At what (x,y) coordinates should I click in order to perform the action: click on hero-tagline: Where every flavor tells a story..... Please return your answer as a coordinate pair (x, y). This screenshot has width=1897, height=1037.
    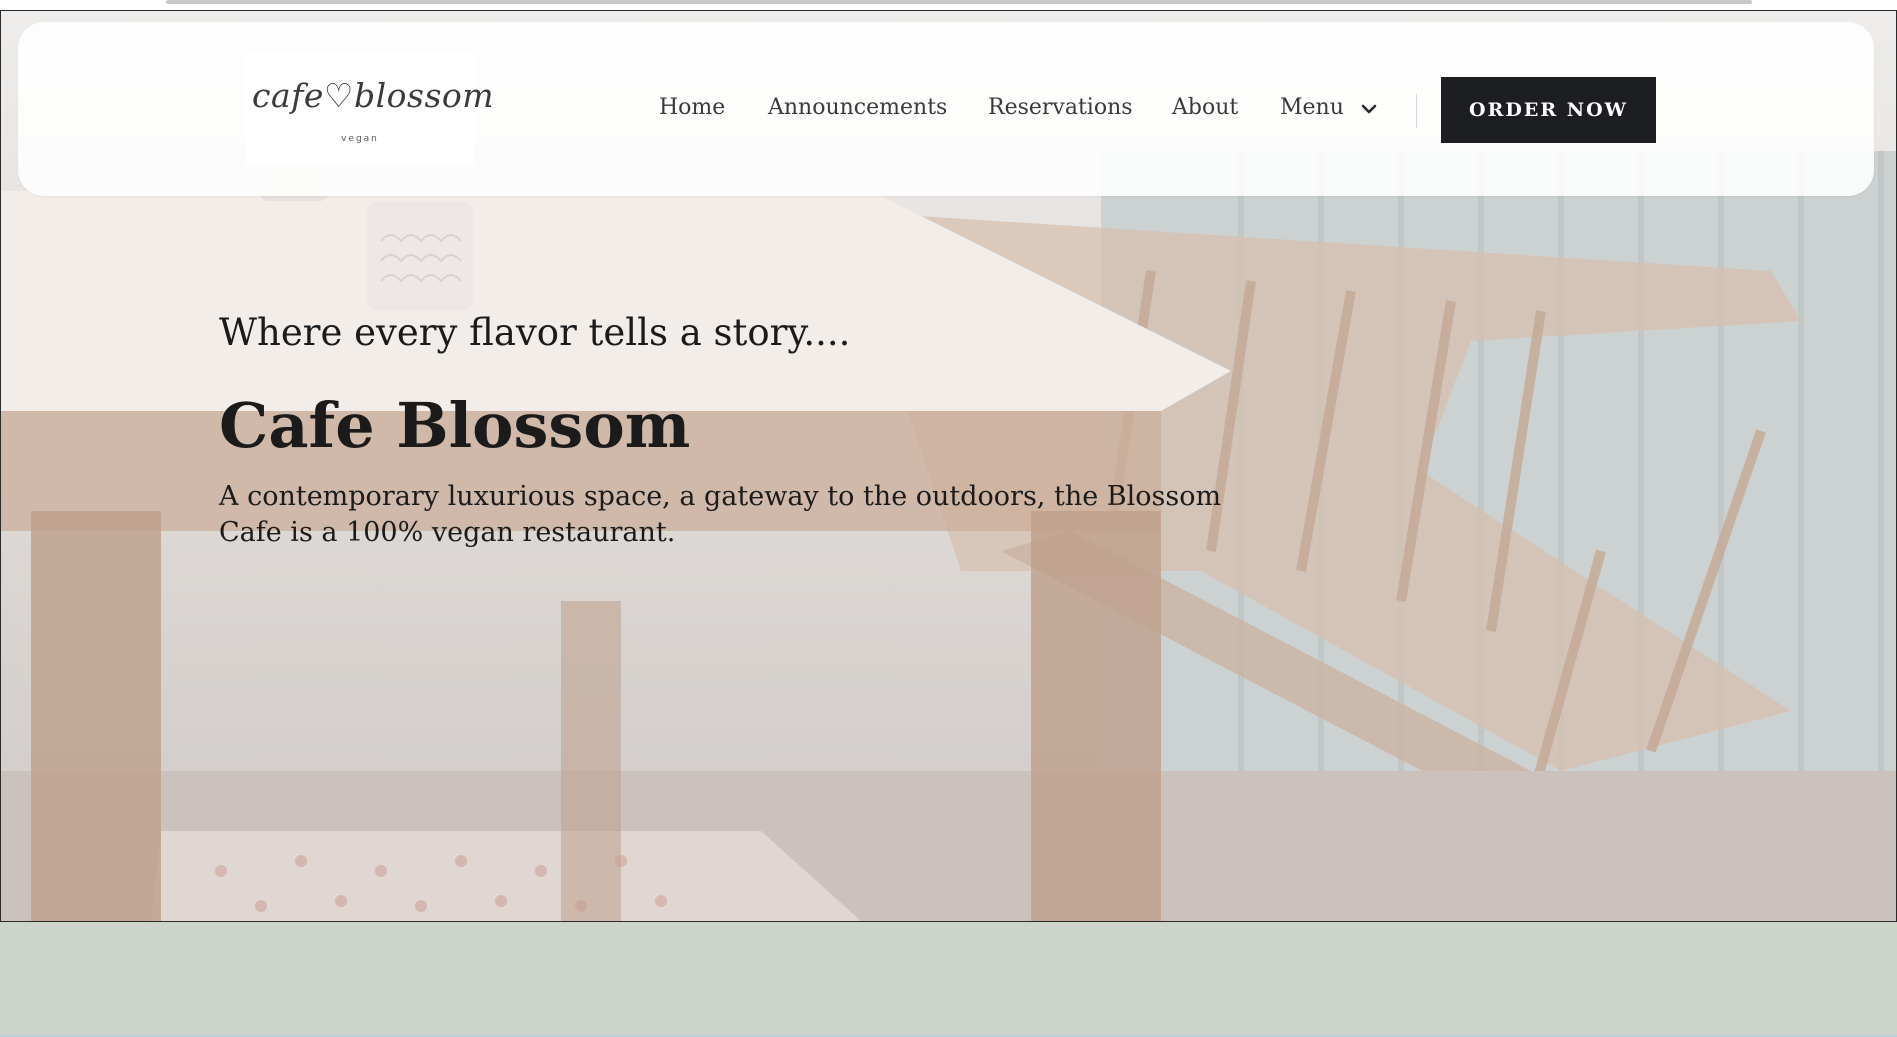
    Looking at the image, I should click on (535, 332).